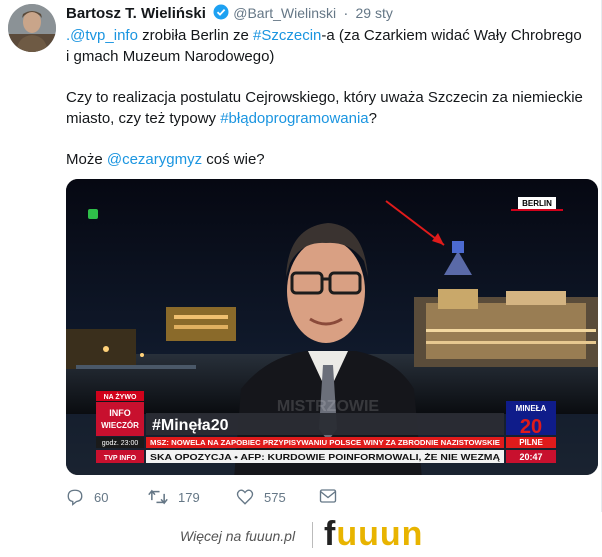  Describe the element at coordinates (531, 408) in the screenshot. I see `svg-text: MINEŁA` at that location.